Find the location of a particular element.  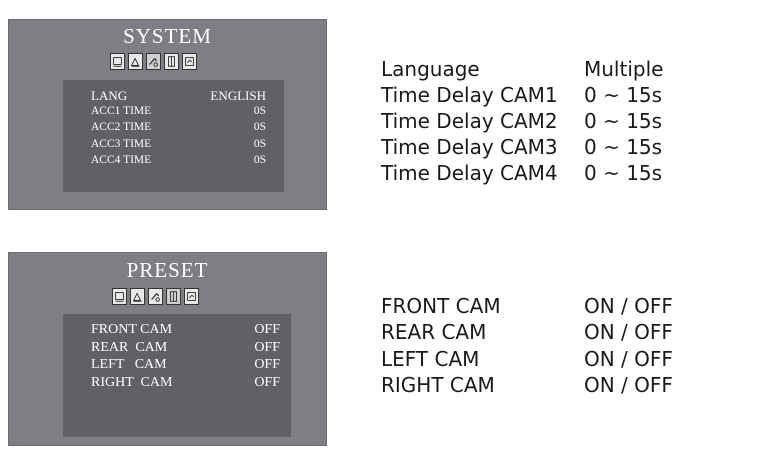

setting-value: ENGLISH is located at coordinates (238, 95).